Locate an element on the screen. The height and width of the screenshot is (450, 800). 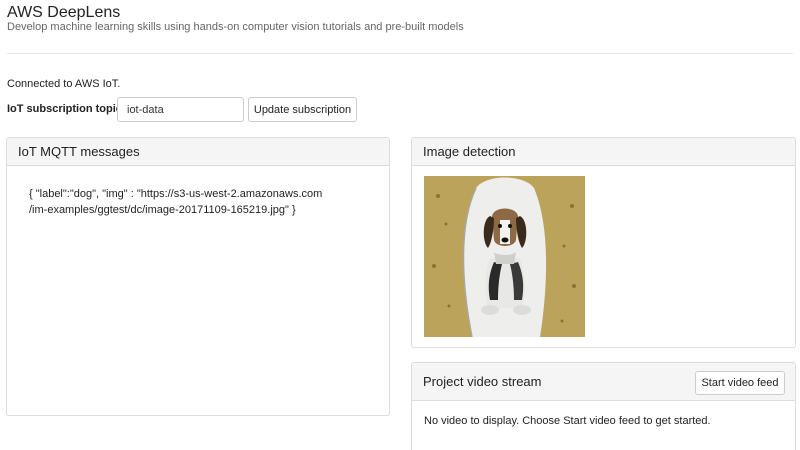
video-panel-header: Project video stream Start video feed is located at coordinates (603, 382).